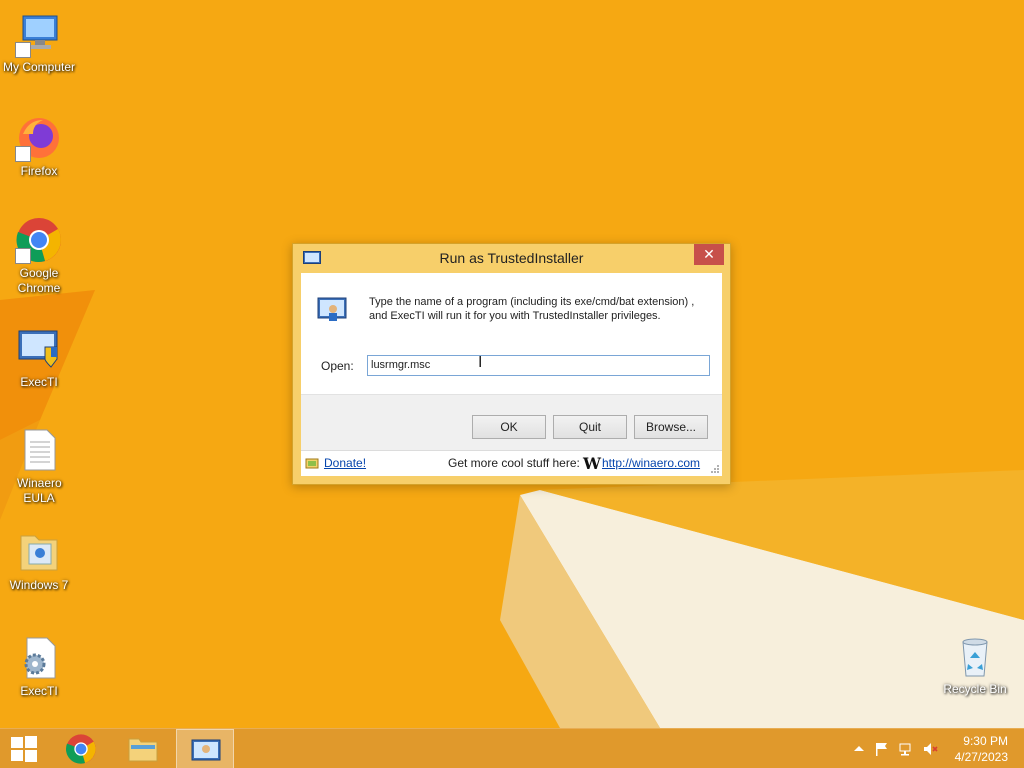  I want to click on desktop-icon-recycle-bin: Recycle Bin, so click(975, 664).